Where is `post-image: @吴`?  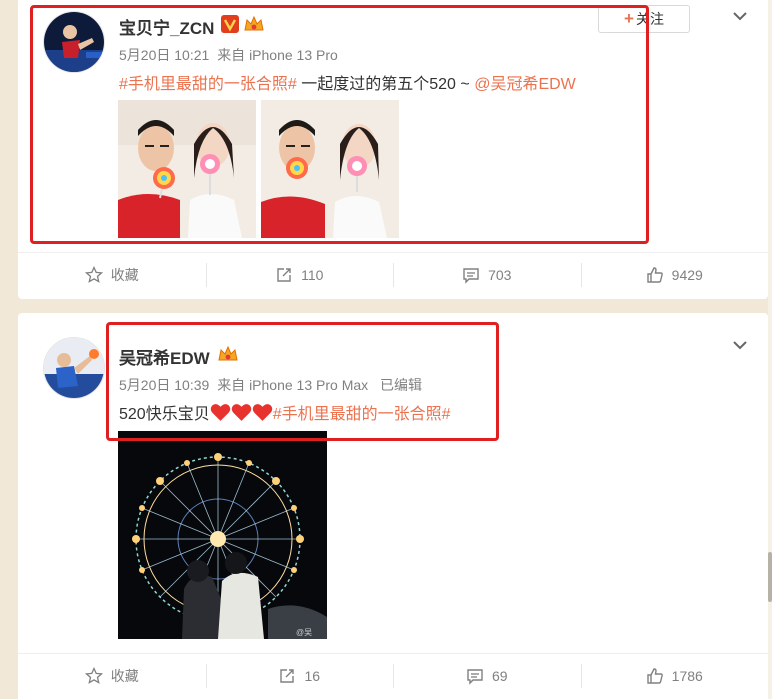
post-image: @吴 is located at coordinates (222, 535).